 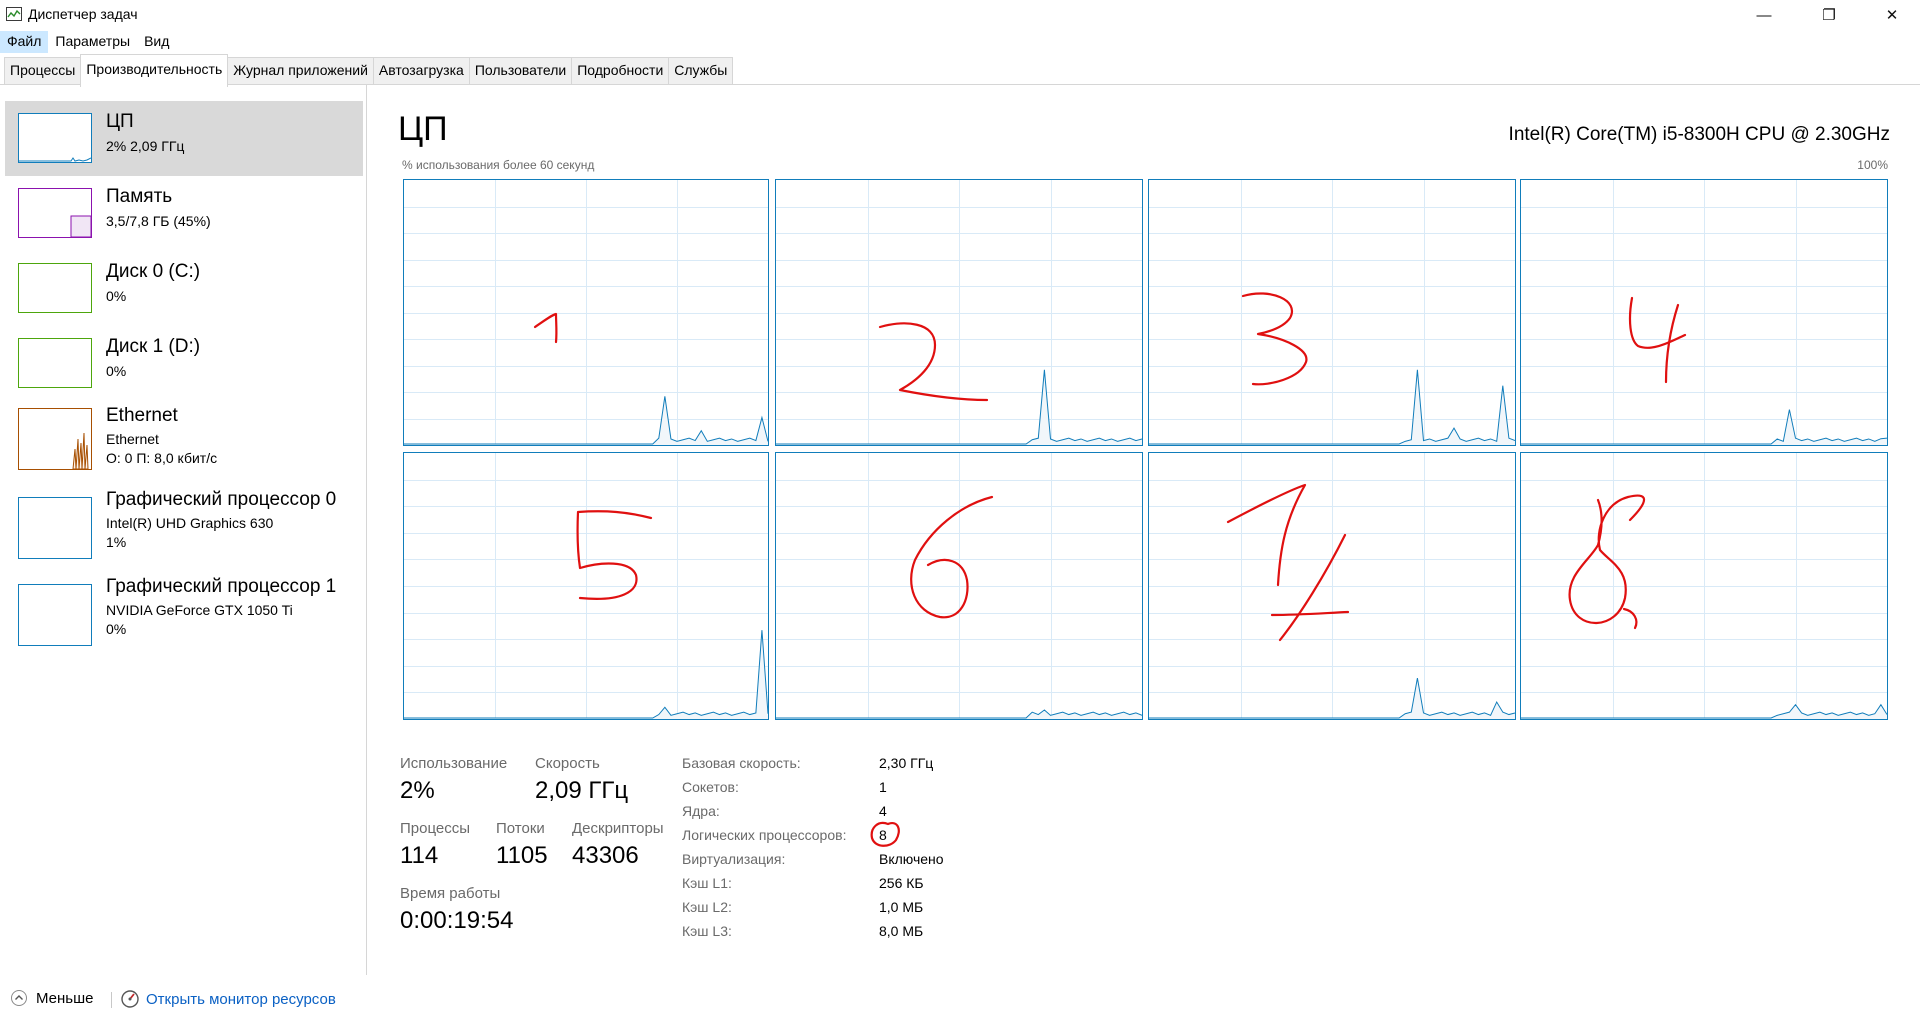 I want to click on open-resource-monitor-link: Открыть монитор ресурсов, so click(x=228, y=999).